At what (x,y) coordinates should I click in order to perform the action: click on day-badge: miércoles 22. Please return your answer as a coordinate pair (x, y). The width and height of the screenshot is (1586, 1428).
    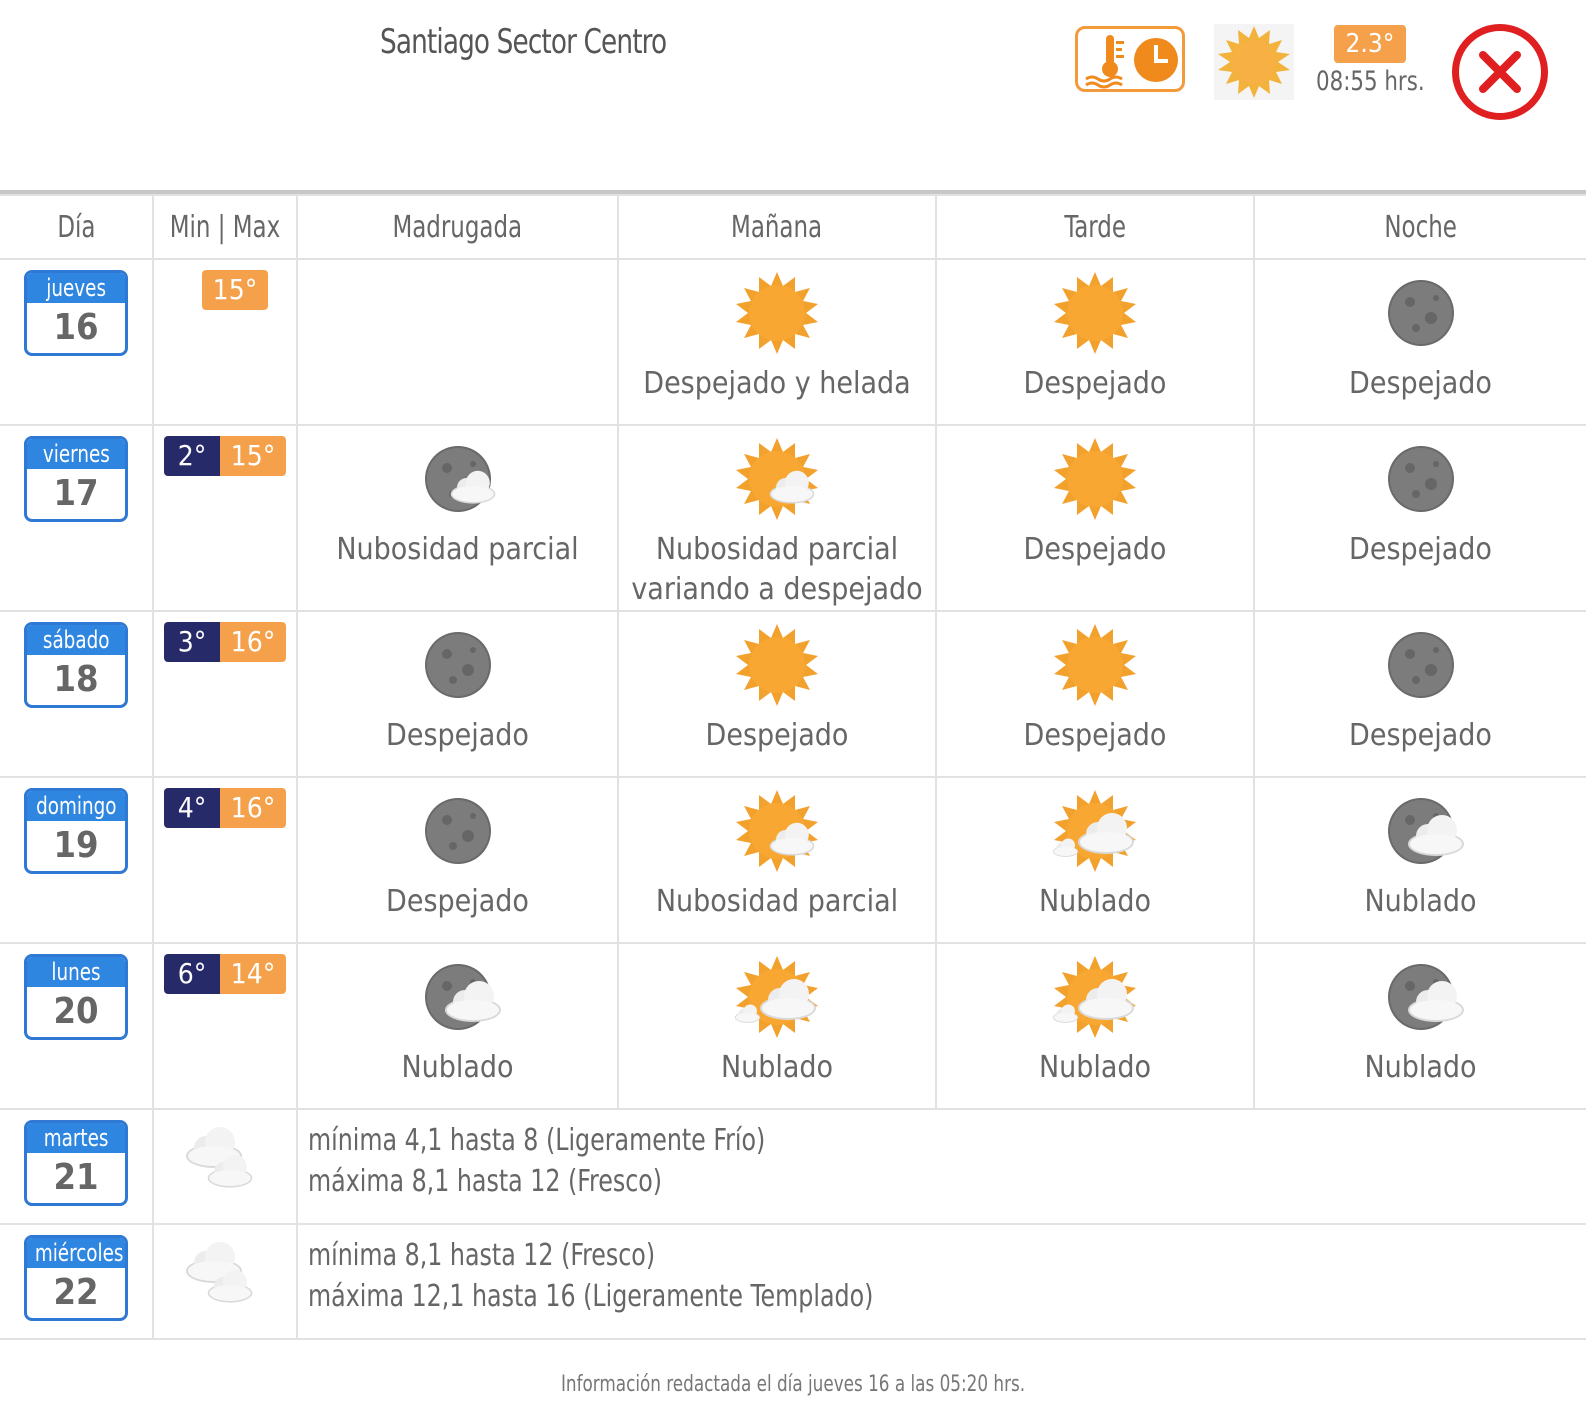
    Looking at the image, I should click on (76, 1278).